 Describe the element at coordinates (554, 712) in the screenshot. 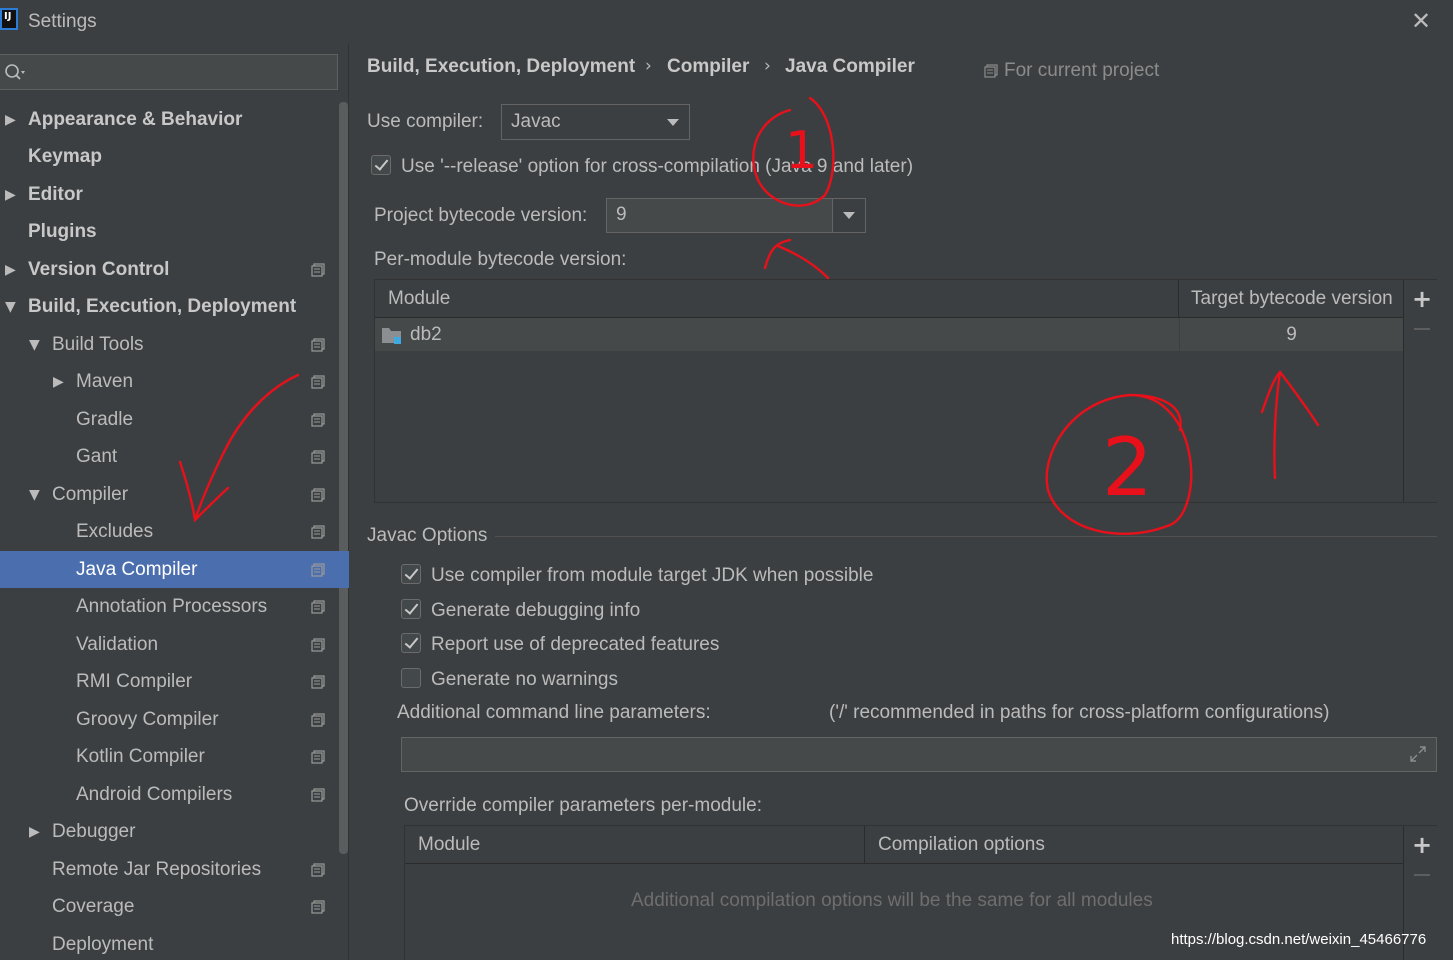

I see `additional-params-label: Additional command line parameters:` at that location.